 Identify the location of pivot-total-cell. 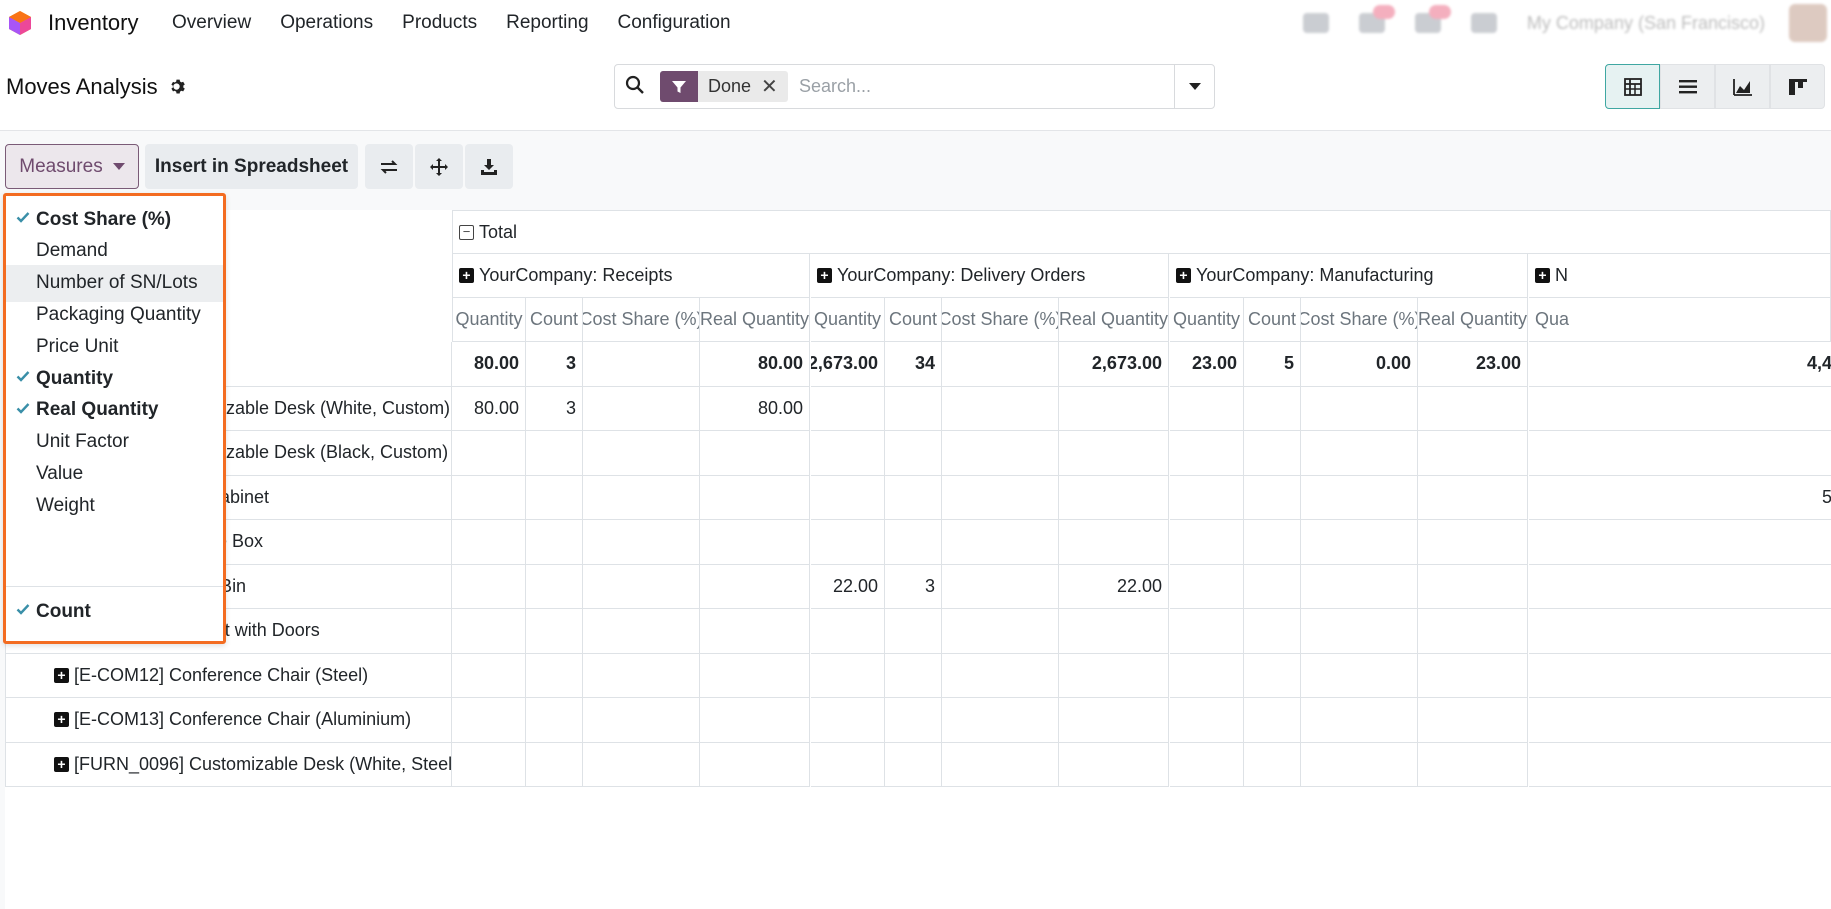
(1000, 364).